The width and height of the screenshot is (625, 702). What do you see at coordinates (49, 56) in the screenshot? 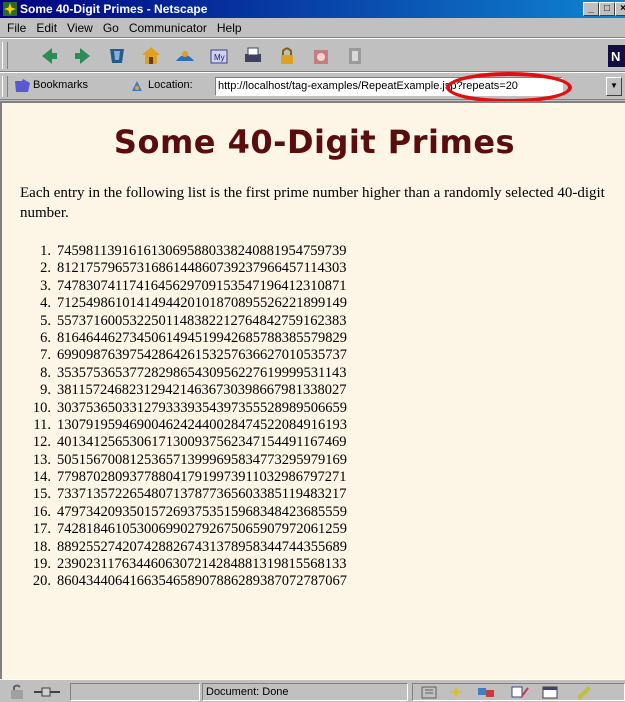
I see `back-icon` at bounding box center [49, 56].